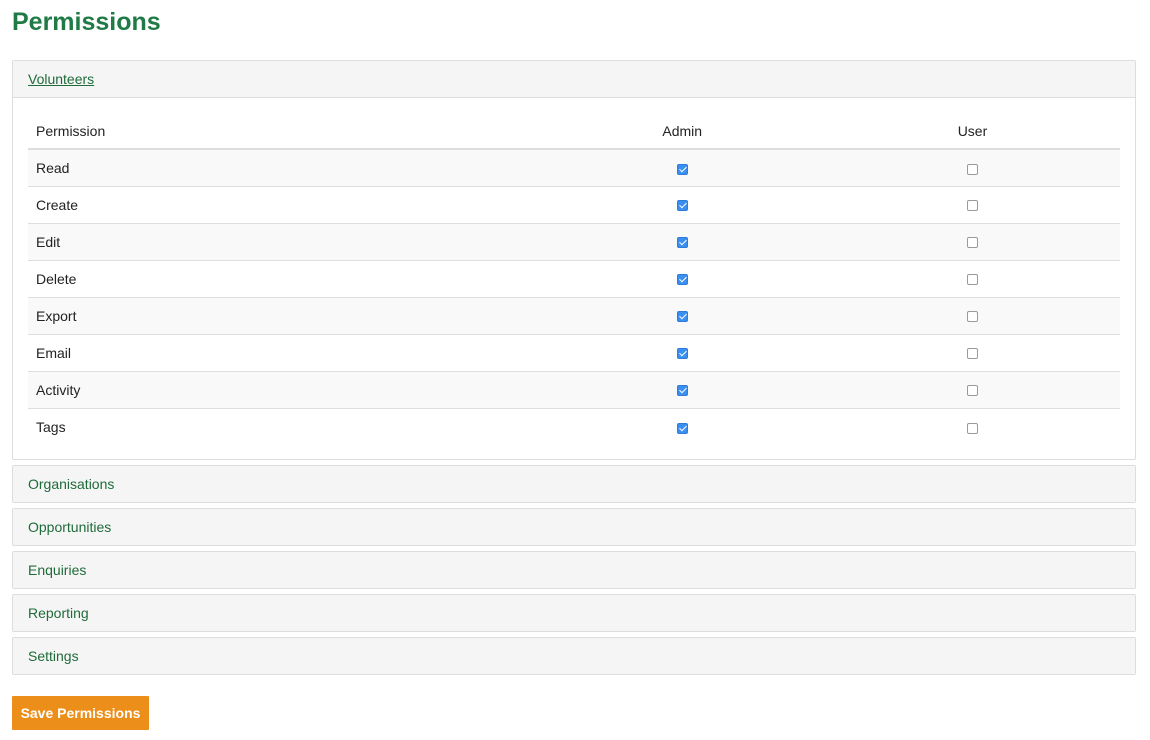  What do you see at coordinates (53, 167) in the screenshot?
I see `permission-name: Read` at bounding box center [53, 167].